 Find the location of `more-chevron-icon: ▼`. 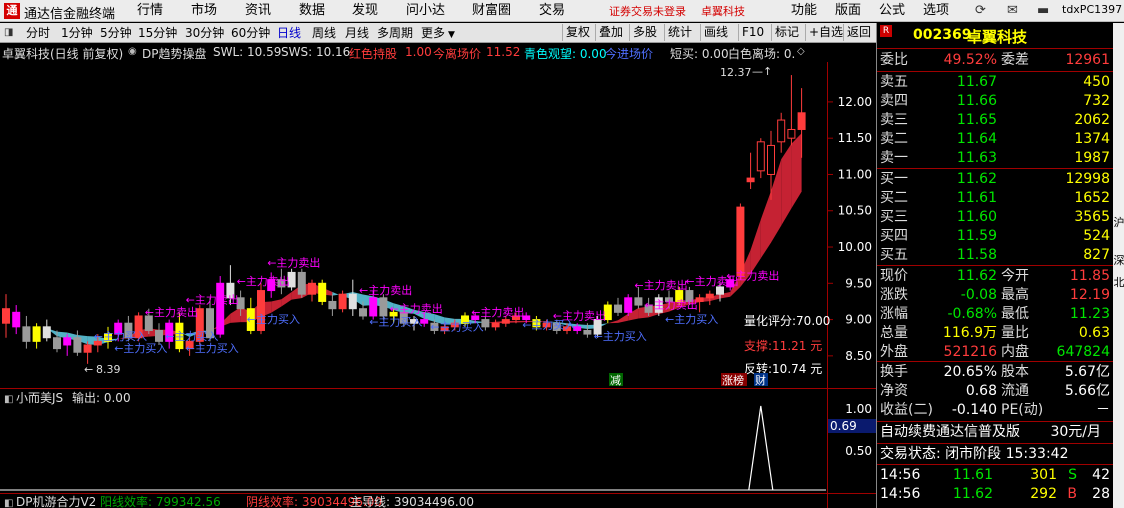

more-chevron-icon: ▼ is located at coordinates (451, 35).